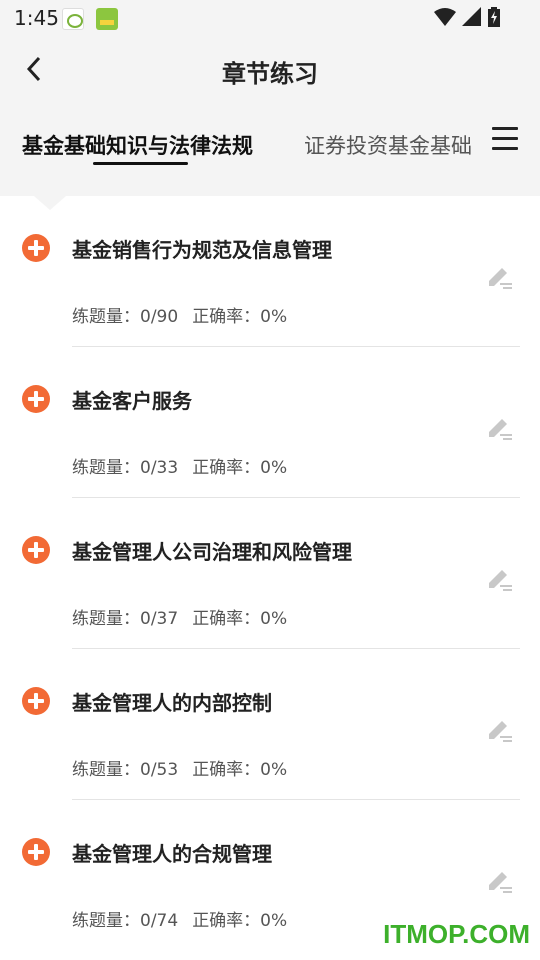 The height and width of the screenshot is (960, 540). I want to click on chapter-title: 基金销售行为规范及信息管理, so click(202, 250).